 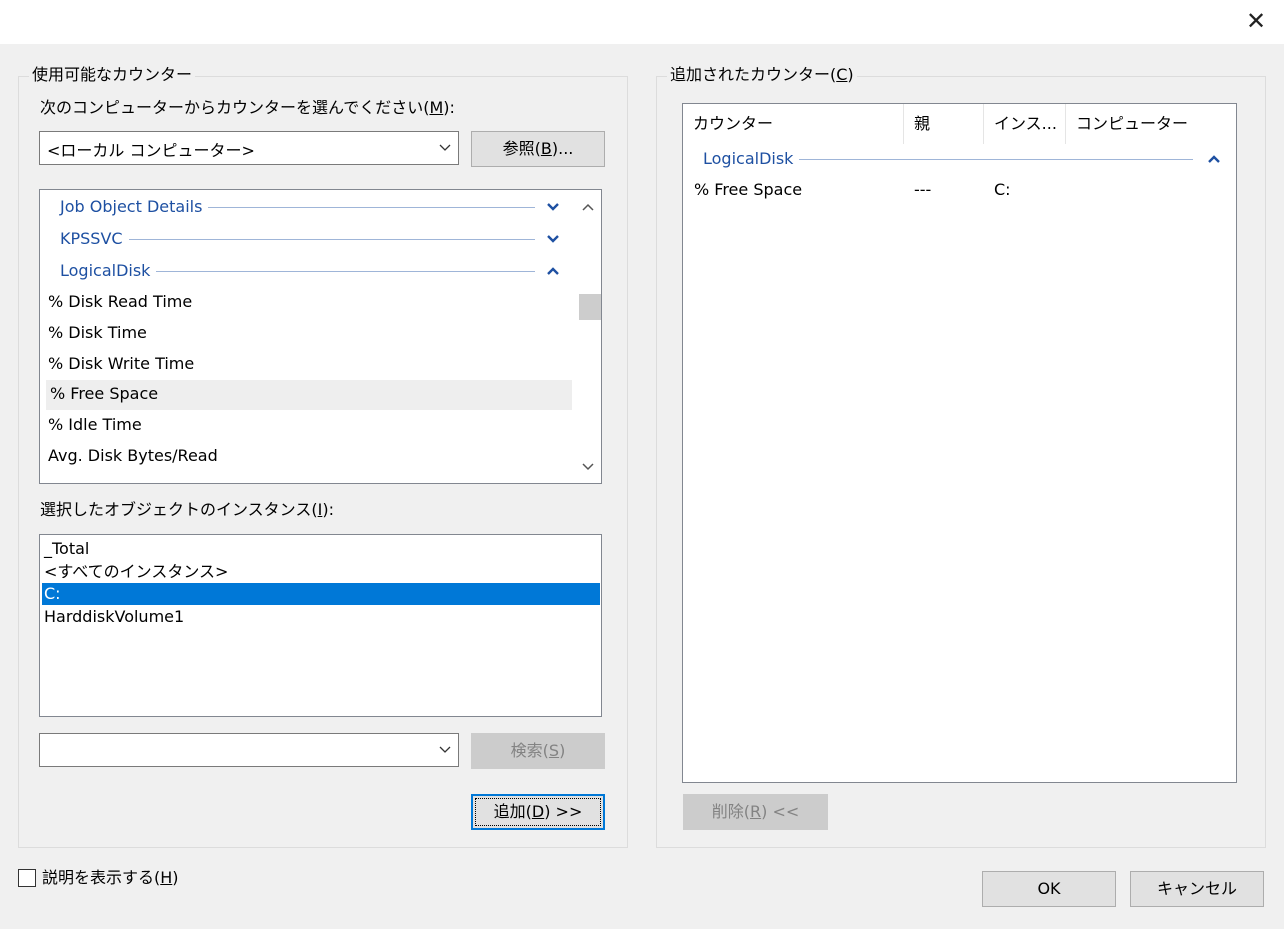 What do you see at coordinates (1148, 124) in the screenshot?
I see `column-header-computer: コンピューター` at bounding box center [1148, 124].